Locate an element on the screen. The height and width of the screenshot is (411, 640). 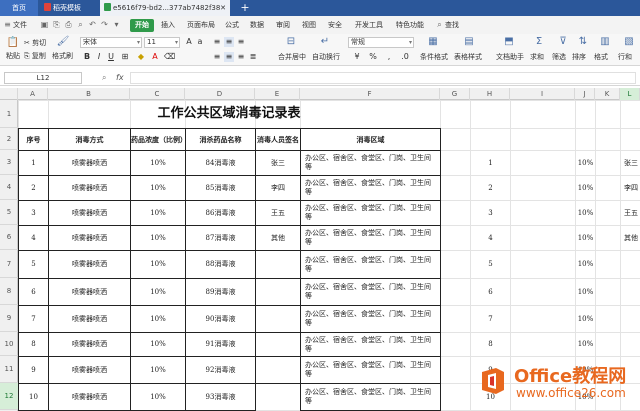
thousands-icon: , is located at coordinates (389, 57).